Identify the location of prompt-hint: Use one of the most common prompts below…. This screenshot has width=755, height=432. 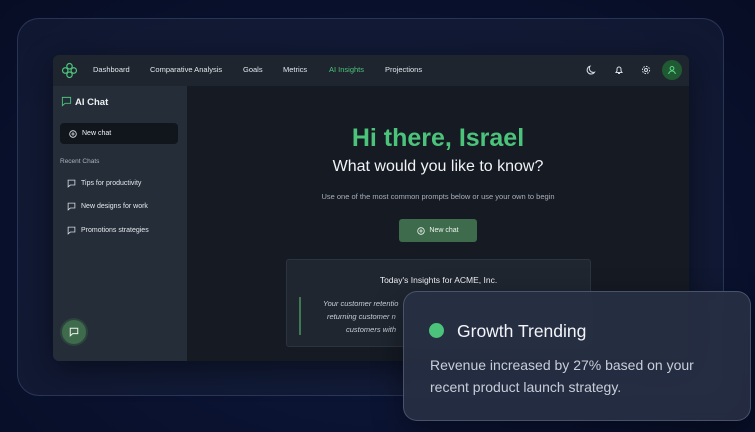
(438, 196).